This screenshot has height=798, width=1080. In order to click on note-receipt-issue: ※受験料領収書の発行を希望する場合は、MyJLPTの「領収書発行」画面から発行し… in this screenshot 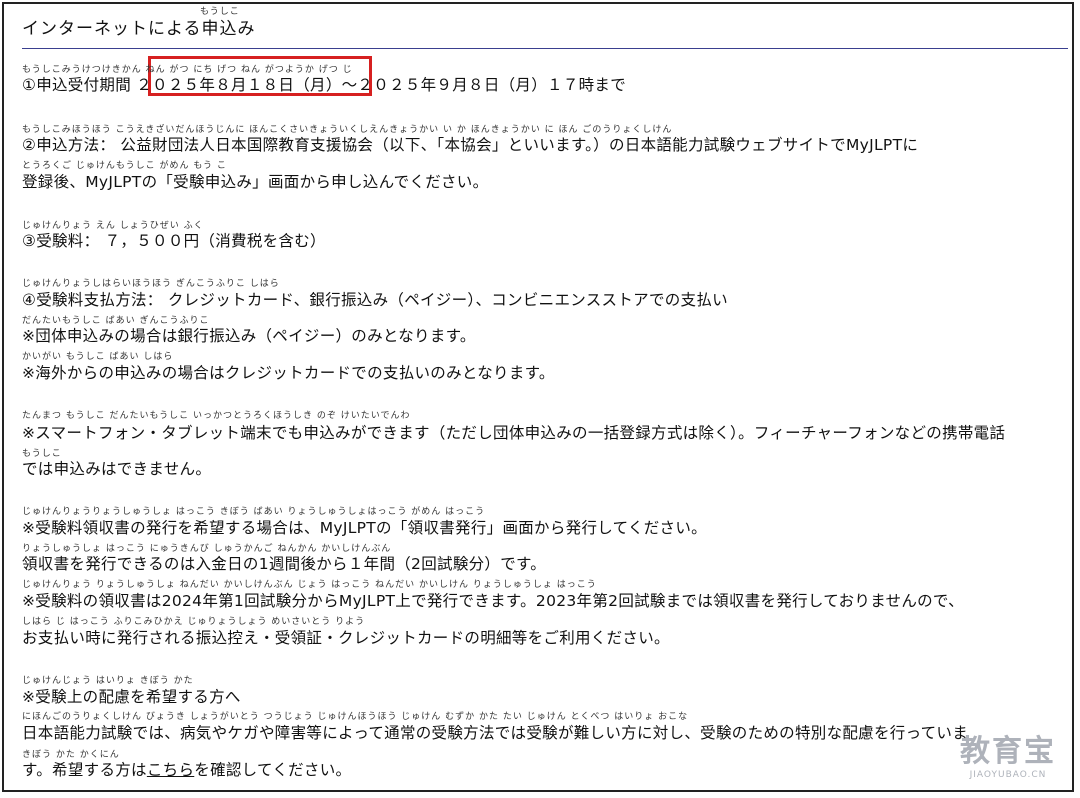, I will do `click(364, 528)`.